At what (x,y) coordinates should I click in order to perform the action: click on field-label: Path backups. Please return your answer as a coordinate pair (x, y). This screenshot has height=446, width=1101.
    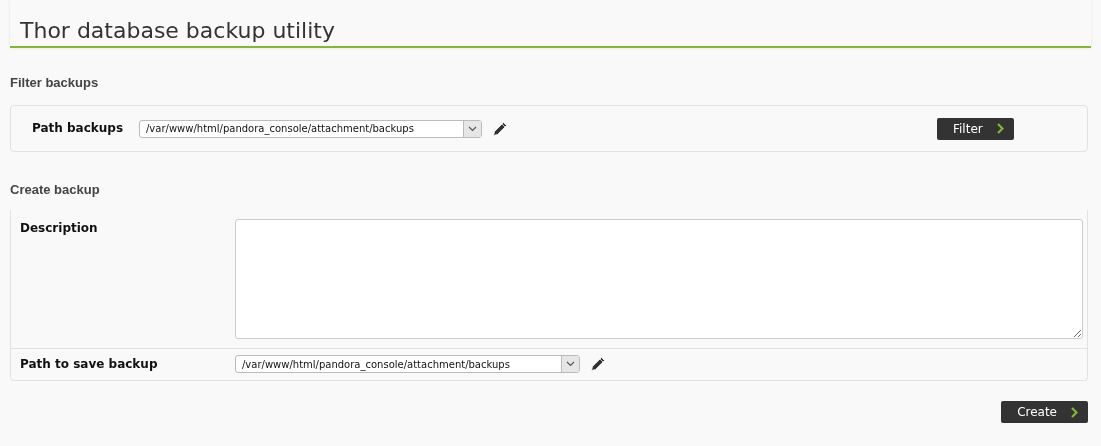
    Looking at the image, I should click on (78, 128).